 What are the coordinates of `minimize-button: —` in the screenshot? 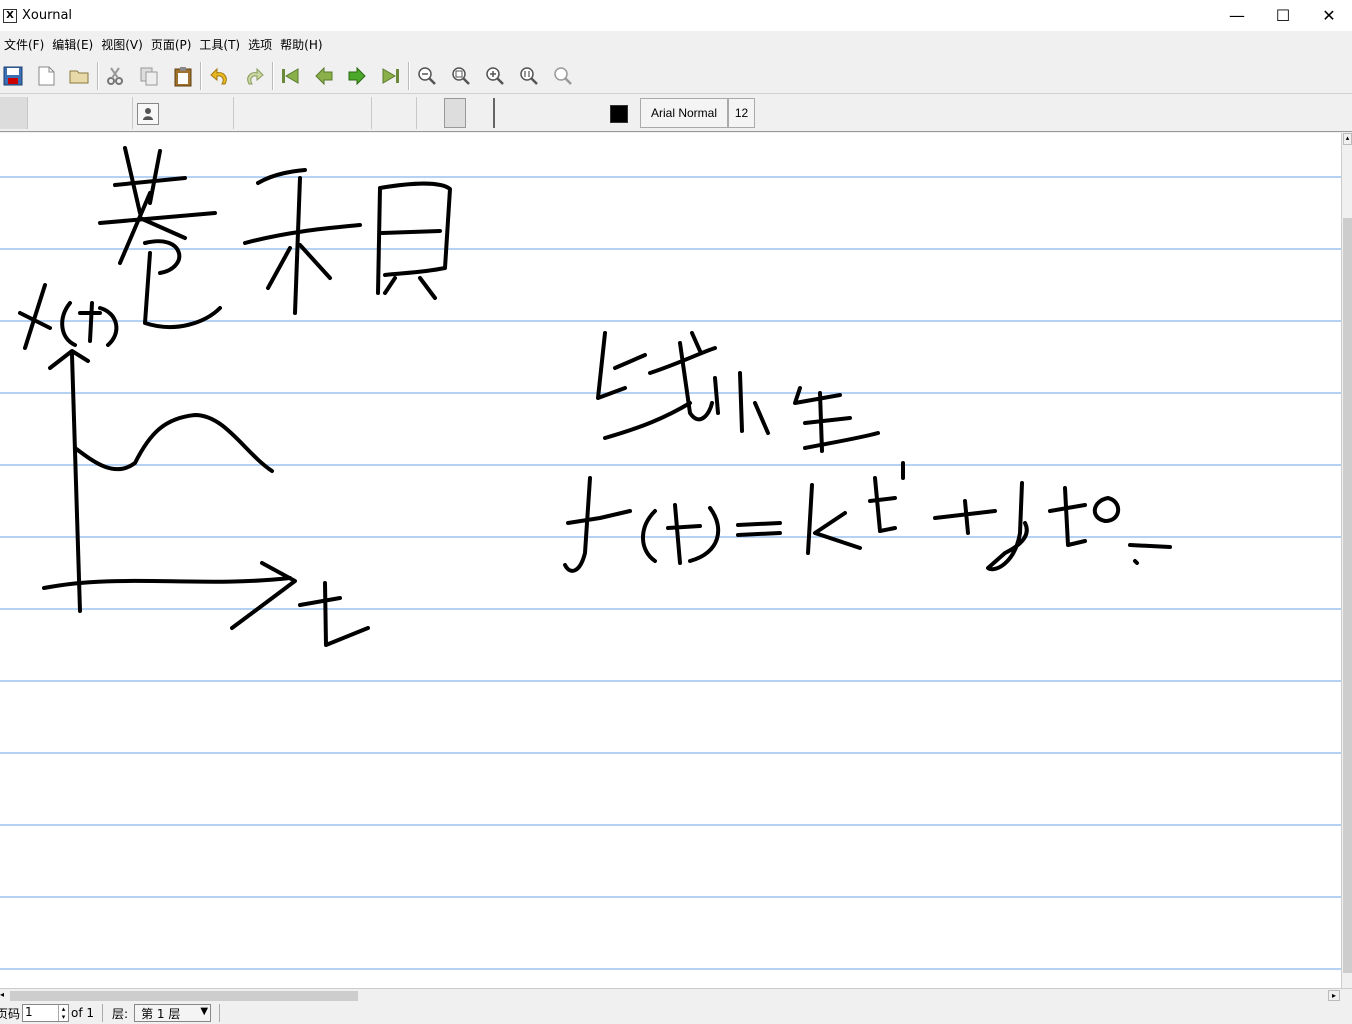 It's located at (1237, 15).